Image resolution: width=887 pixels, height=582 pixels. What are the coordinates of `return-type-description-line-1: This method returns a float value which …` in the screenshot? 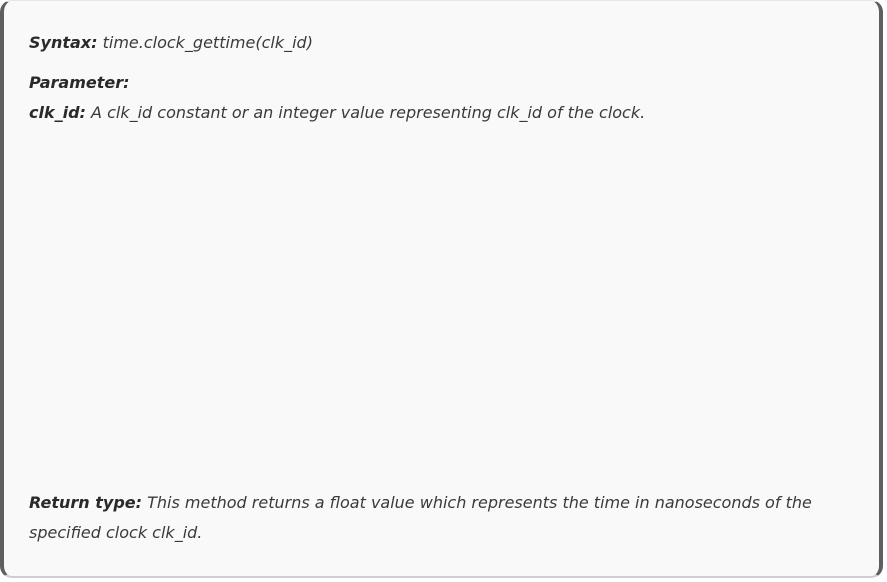 It's located at (477, 502).